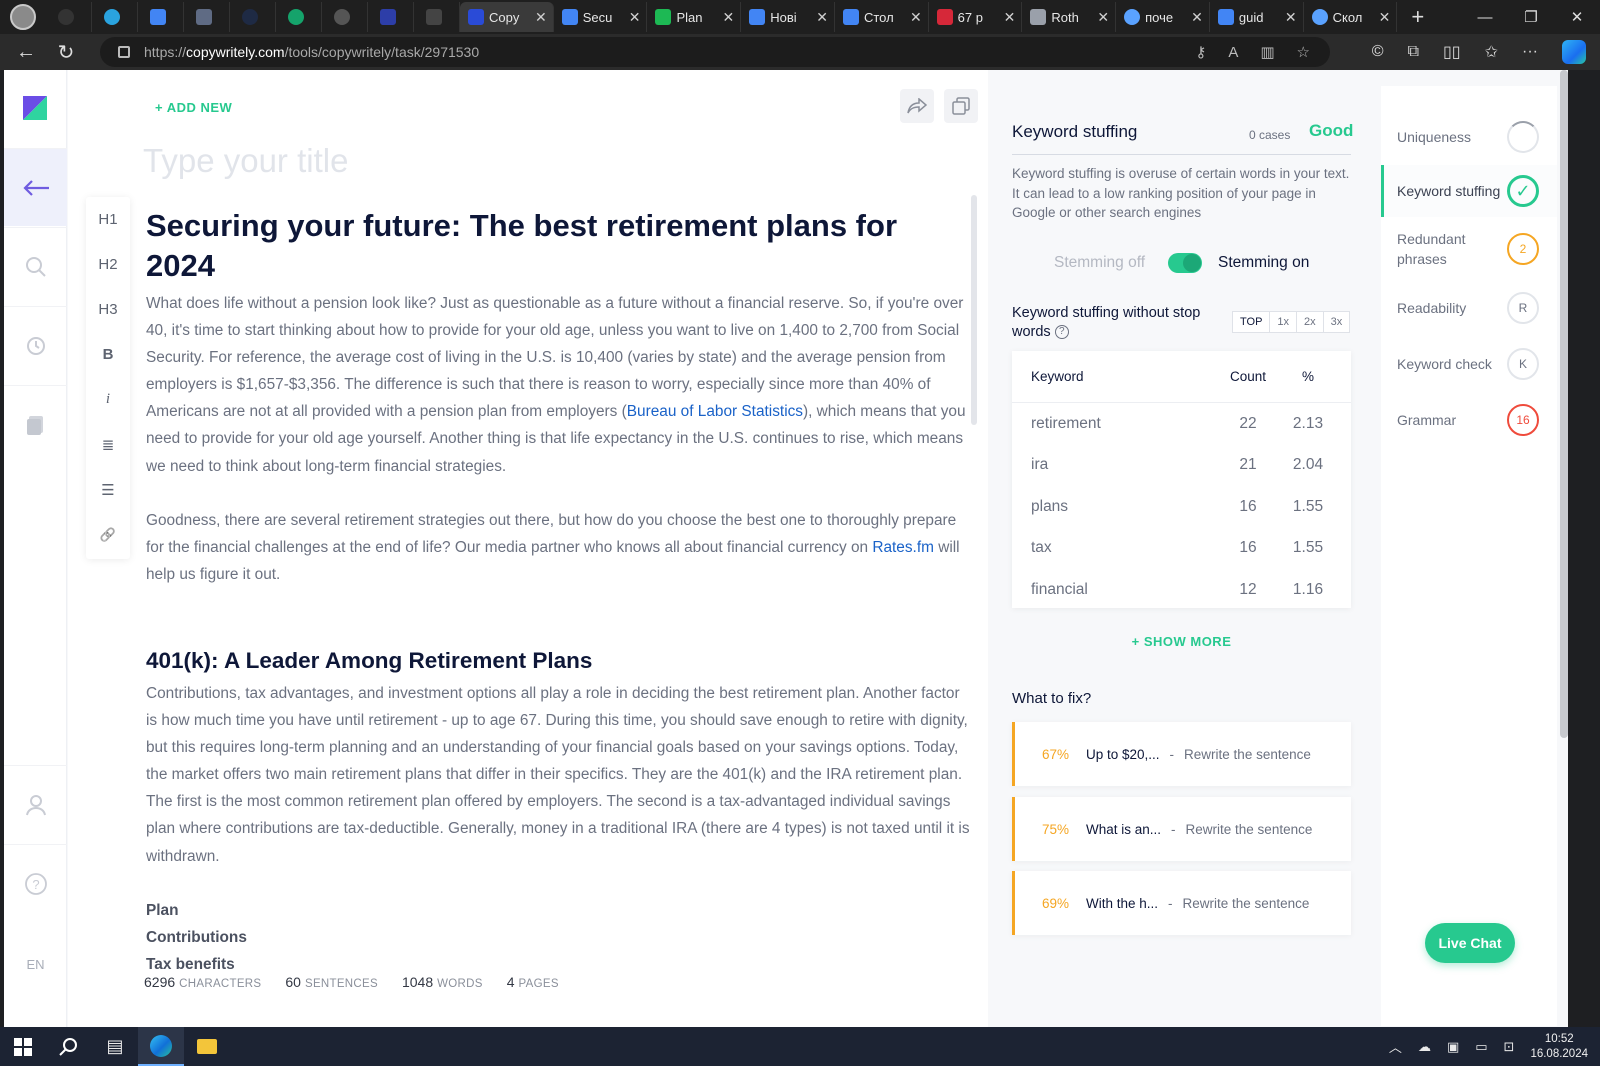 Image resolution: width=1600 pixels, height=1066 pixels. What do you see at coordinates (1351, 17) in the screenshot?
I see `browser-tab: Скол ✕` at bounding box center [1351, 17].